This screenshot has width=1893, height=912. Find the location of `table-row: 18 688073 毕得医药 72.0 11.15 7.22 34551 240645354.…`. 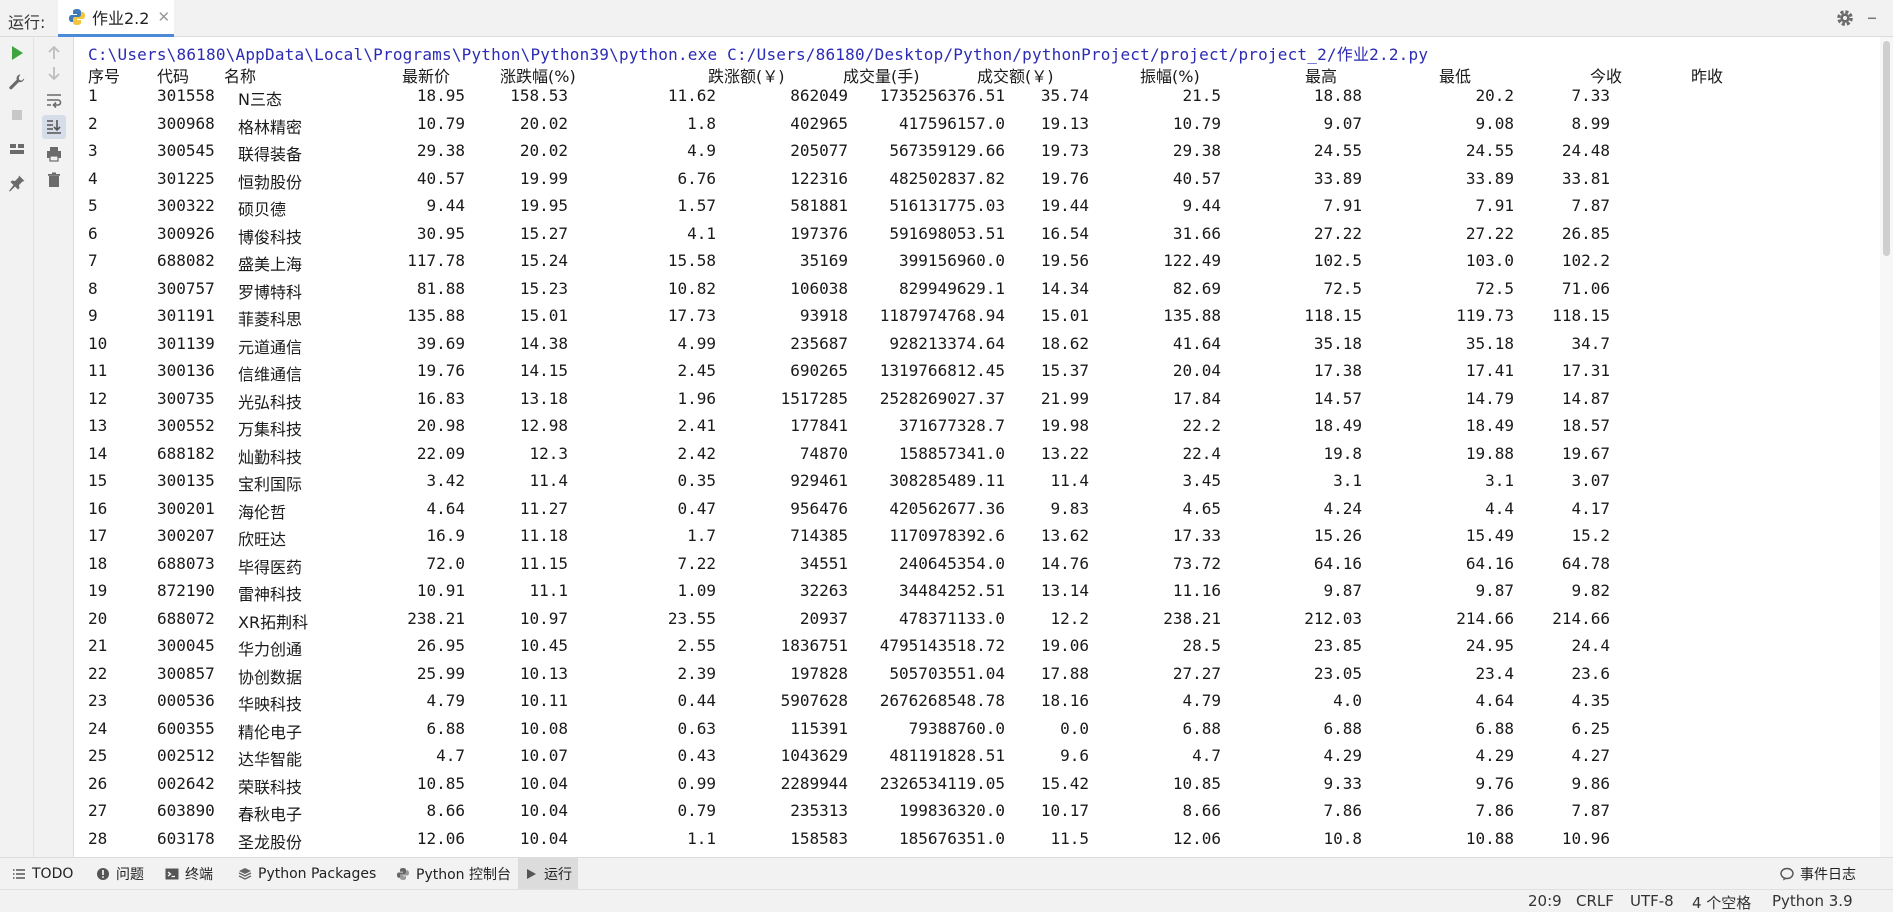

table-row: 18 688073 毕得医药 72.0 11.15 7.22 34551 240645354.… is located at coordinates (977, 567).